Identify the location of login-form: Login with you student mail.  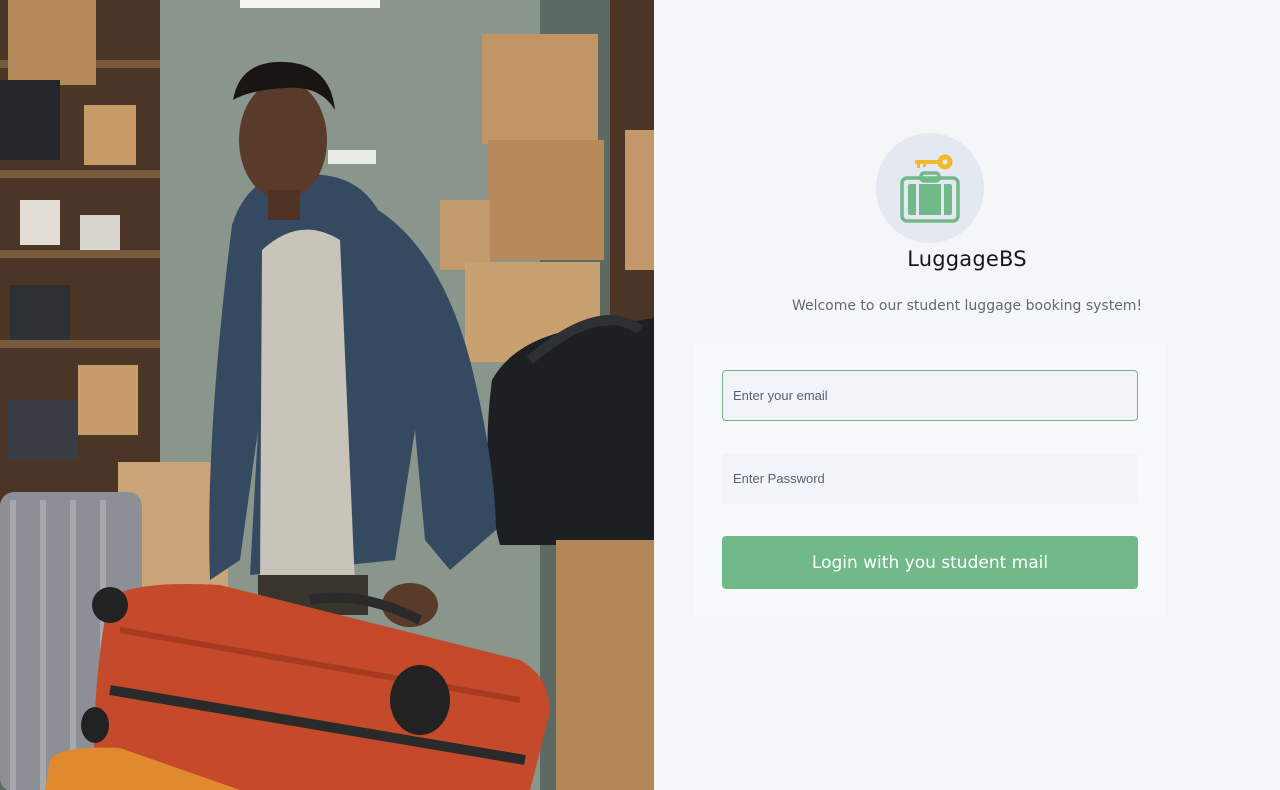
(930, 479).